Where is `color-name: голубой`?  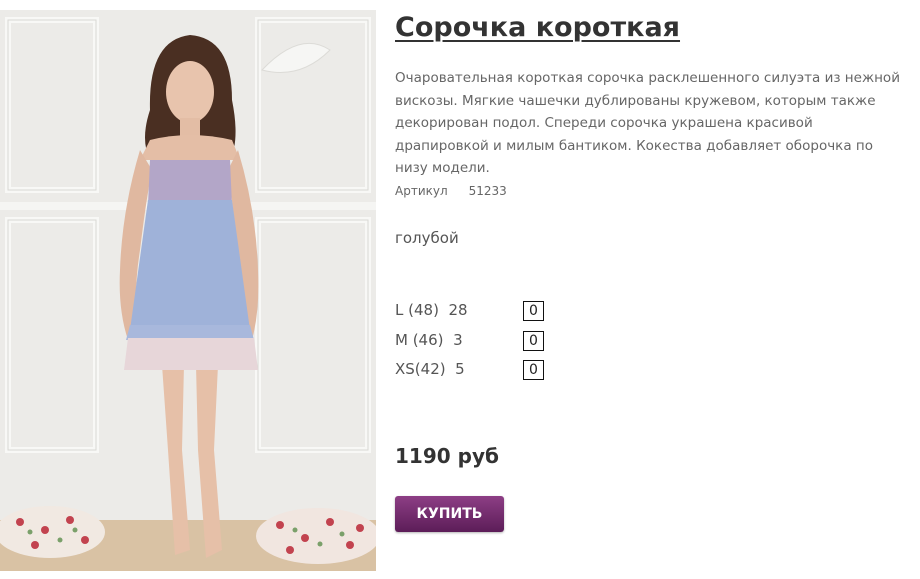 color-name: голубой is located at coordinates (427, 238).